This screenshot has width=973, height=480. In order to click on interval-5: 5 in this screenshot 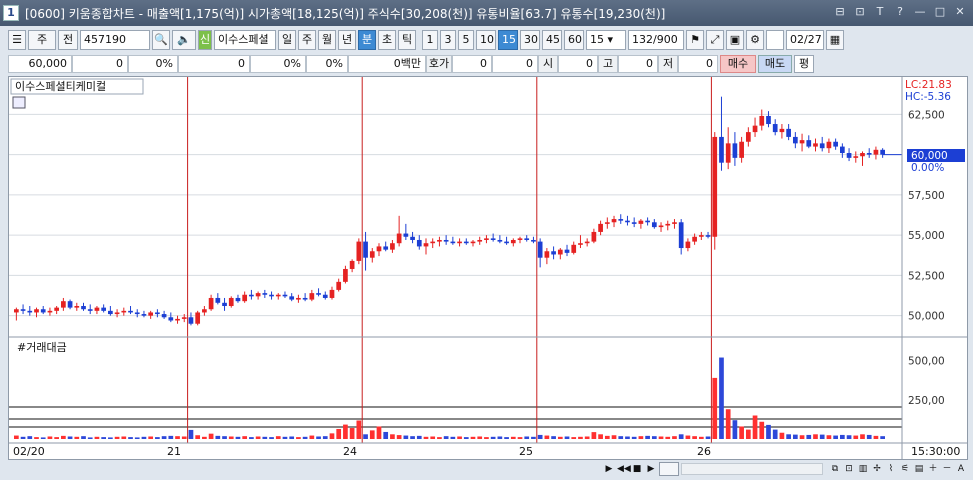, I will do `click(466, 40)`.